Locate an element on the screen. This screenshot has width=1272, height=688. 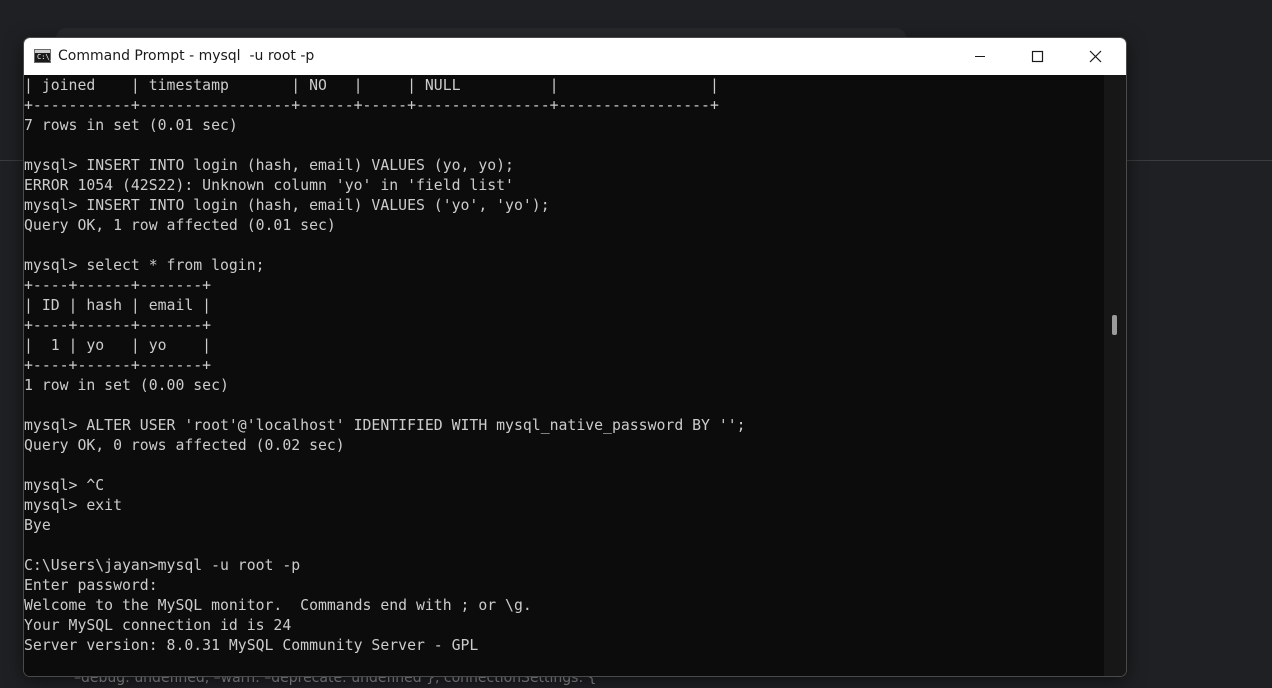
console-line: Query OK, 1 row affected (0.01 sec) is located at coordinates (180, 225).